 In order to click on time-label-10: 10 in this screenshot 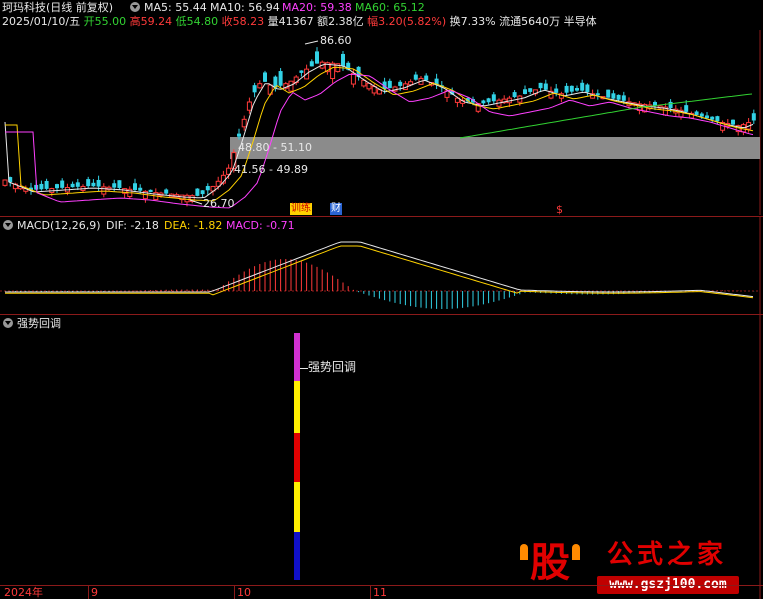, I will do `click(244, 592)`.